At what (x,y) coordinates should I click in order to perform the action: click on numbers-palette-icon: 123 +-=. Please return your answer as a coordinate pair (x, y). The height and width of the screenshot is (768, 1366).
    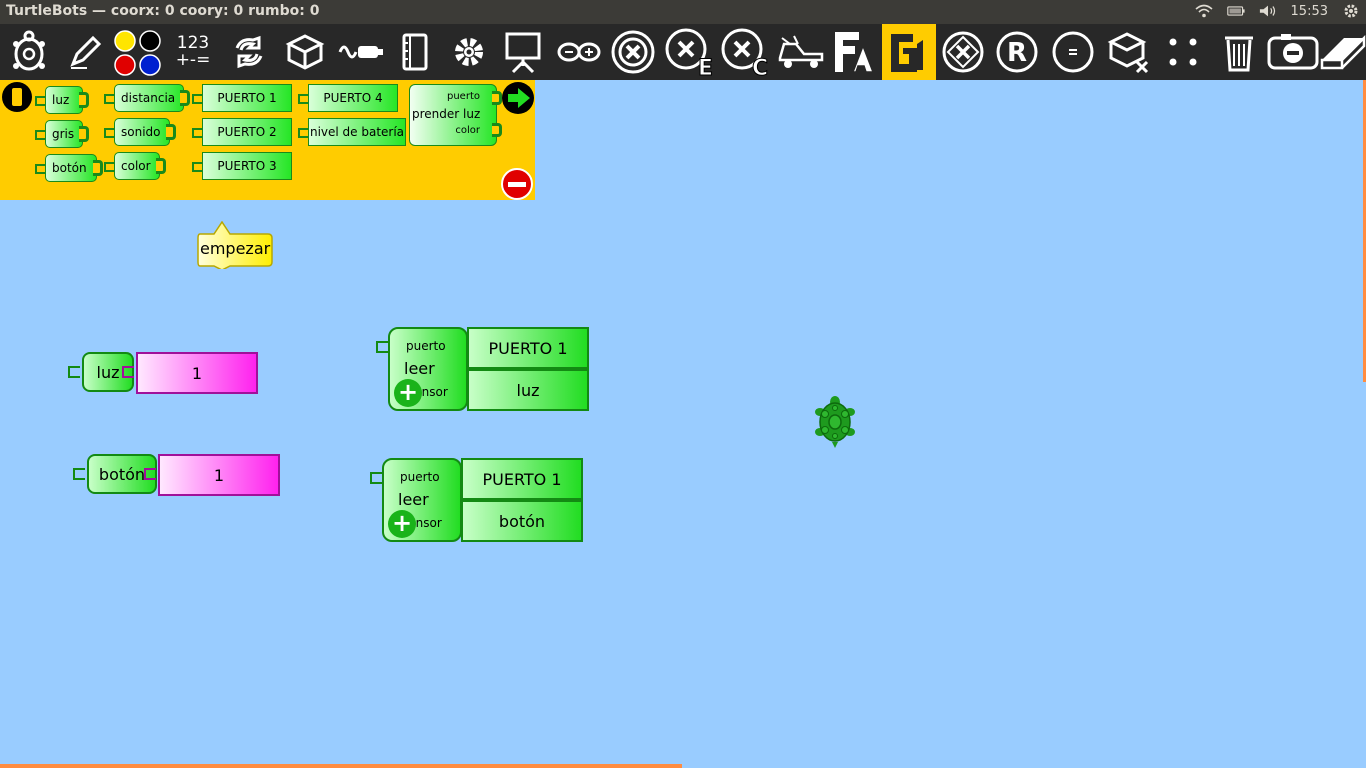
    Looking at the image, I should click on (193, 52).